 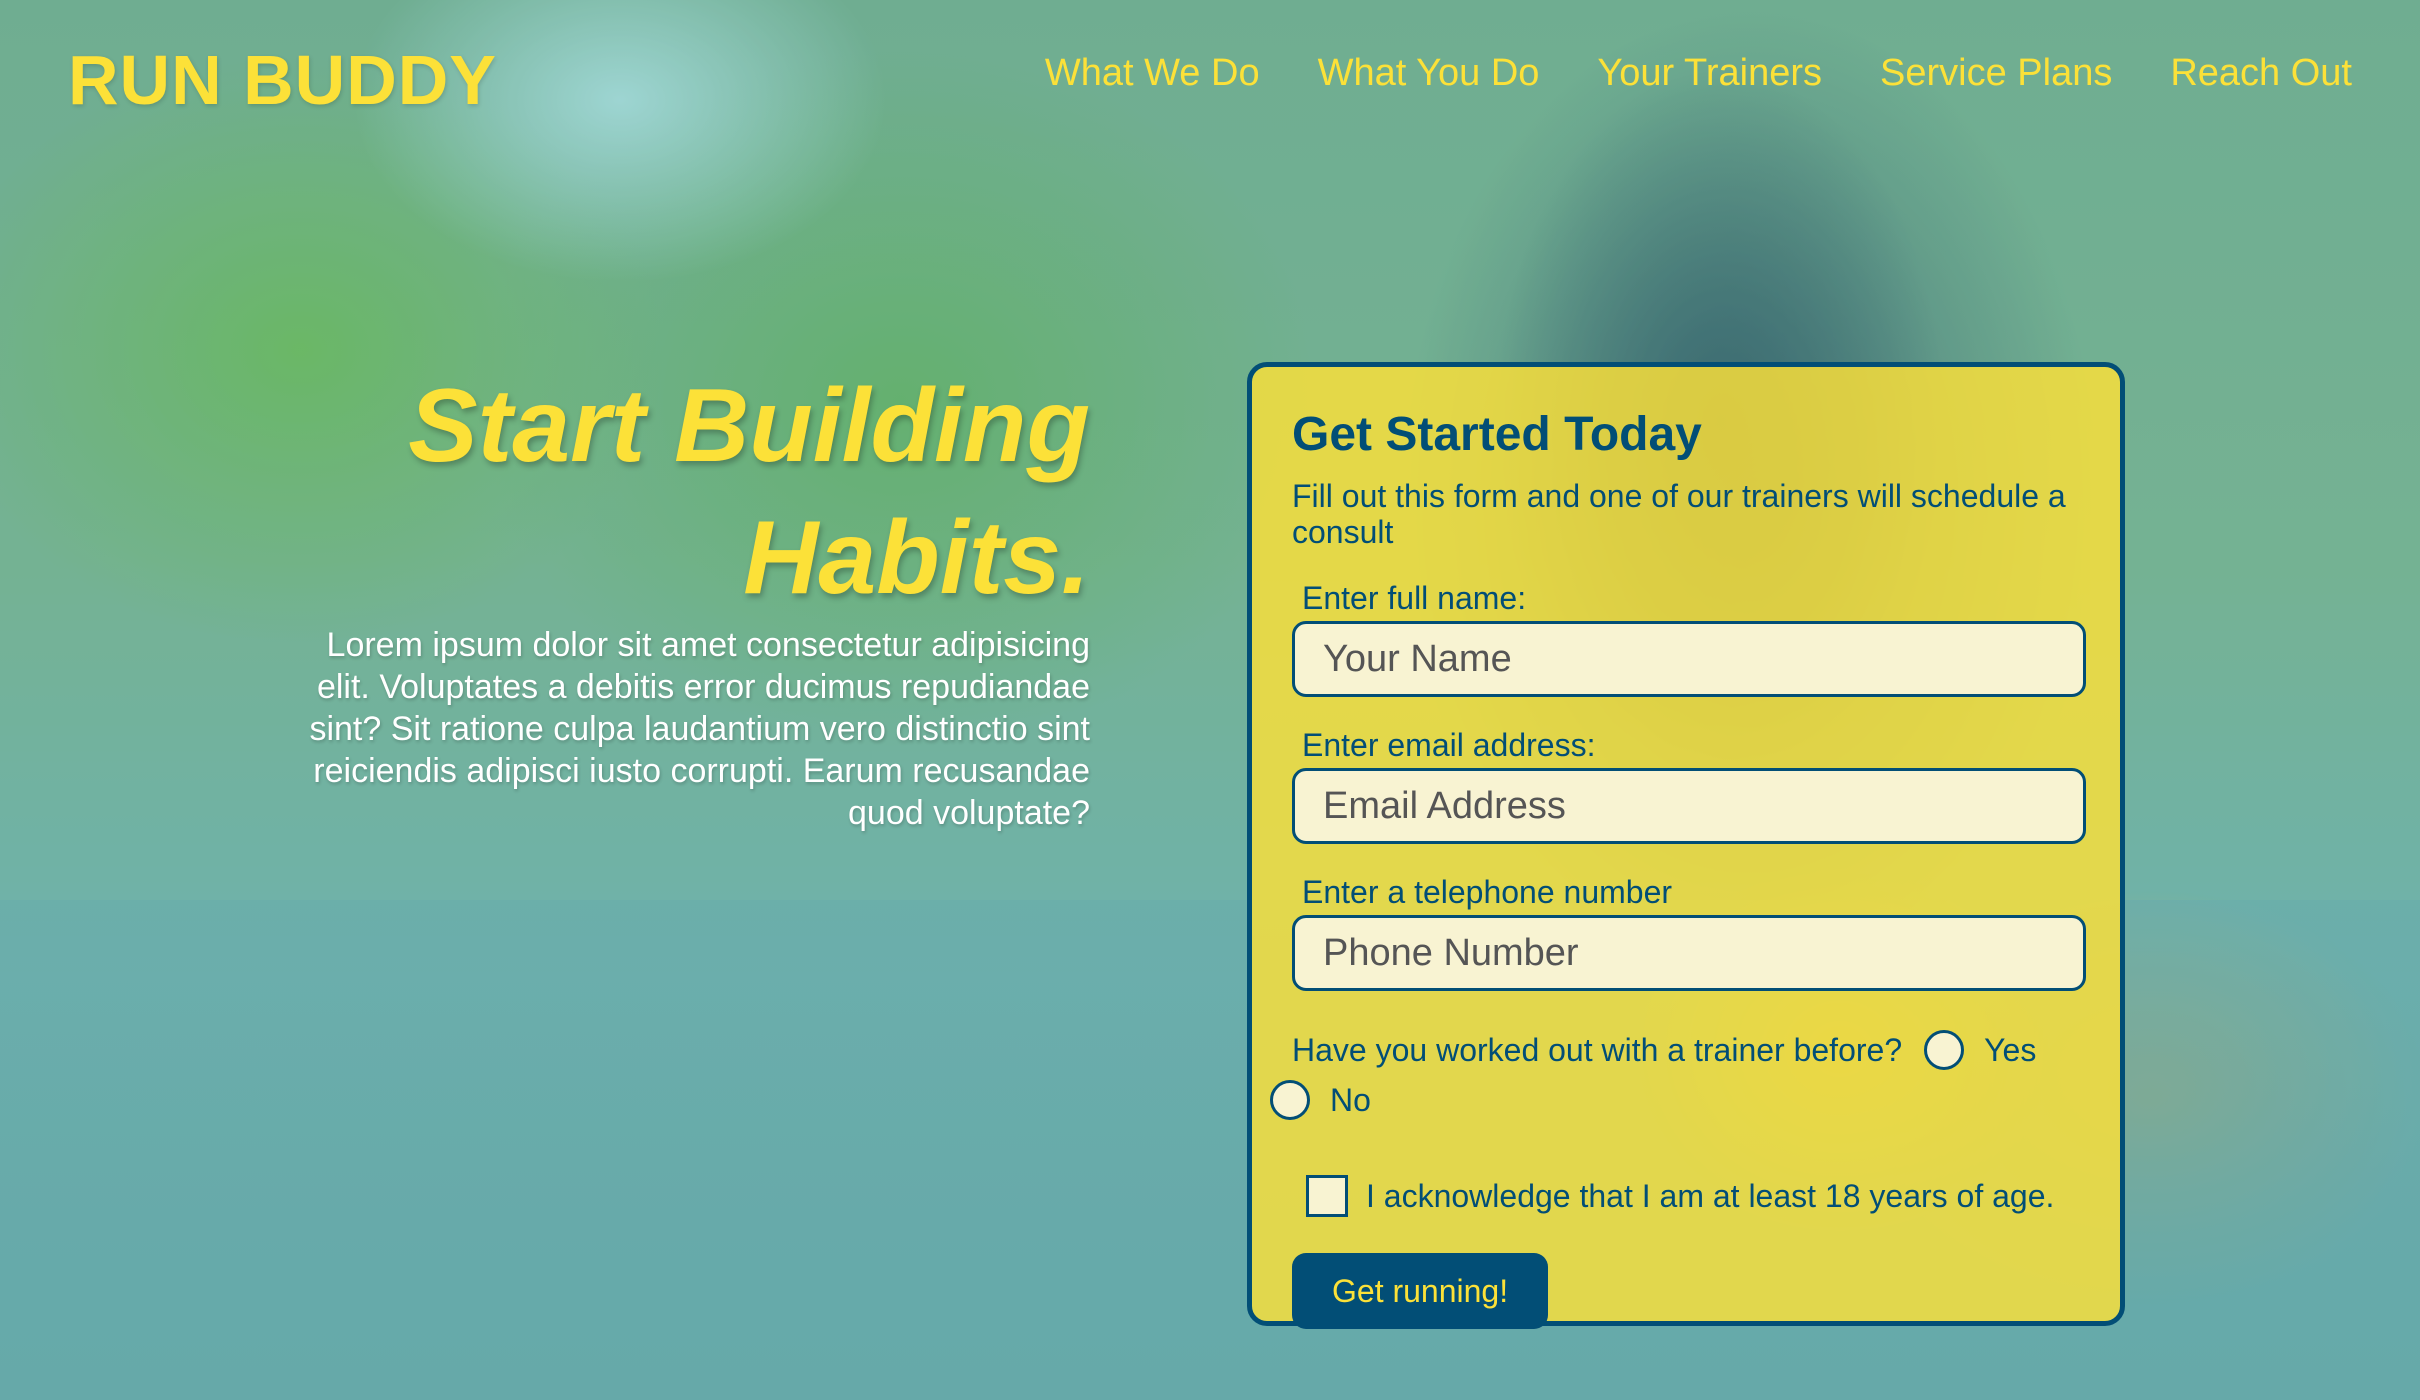 I want to click on nav-link-your-trainers: Your Trainers, so click(x=1709, y=73).